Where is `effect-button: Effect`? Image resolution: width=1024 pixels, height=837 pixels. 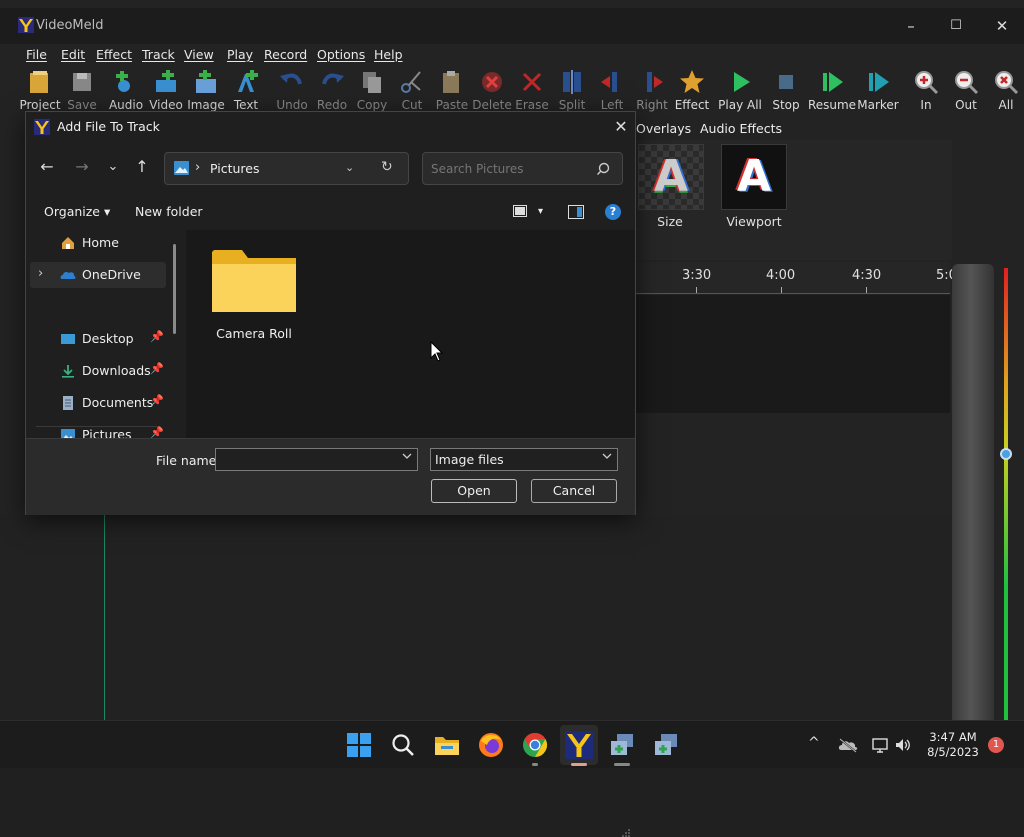
effect-button: Effect is located at coordinates (692, 89).